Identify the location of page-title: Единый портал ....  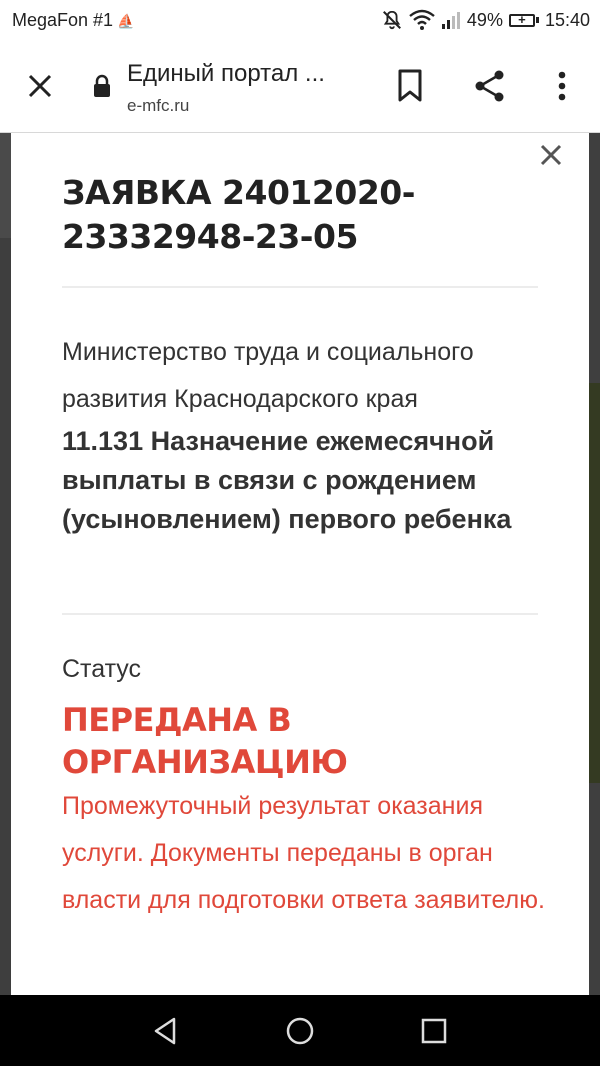
(226, 74).